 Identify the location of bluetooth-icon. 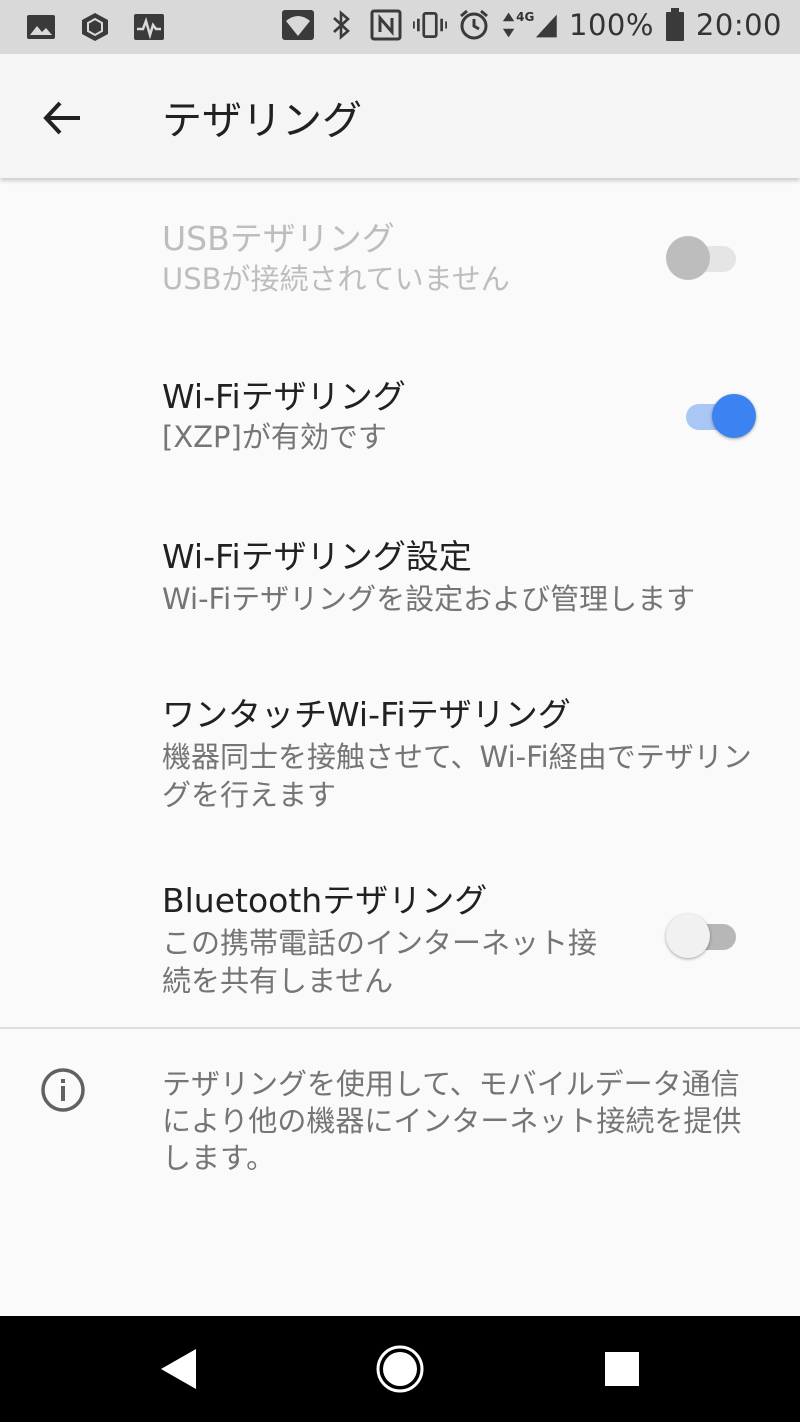
(342, 25).